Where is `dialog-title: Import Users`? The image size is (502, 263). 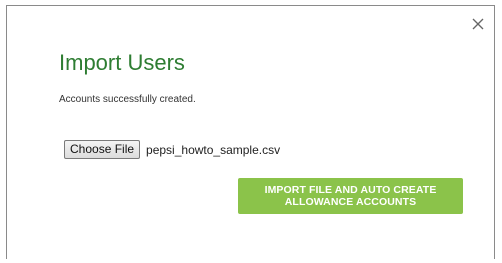 dialog-title: Import Users is located at coordinates (122, 62).